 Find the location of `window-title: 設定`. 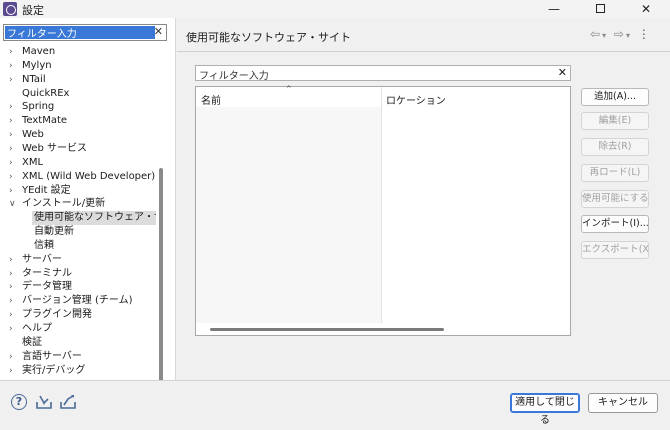

window-title: 設定 is located at coordinates (33, 10).